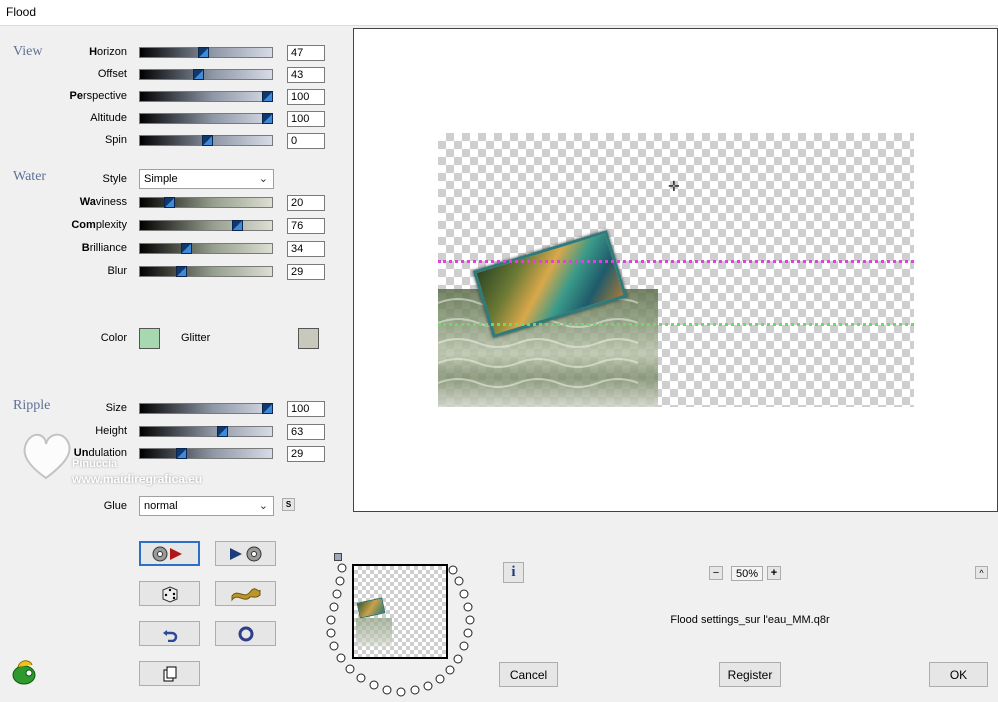 This screenshot has width=998, height=702. Describe the element at coordinates (306, 97) in the screenshot. I see `perspective-input: 100` at that location.